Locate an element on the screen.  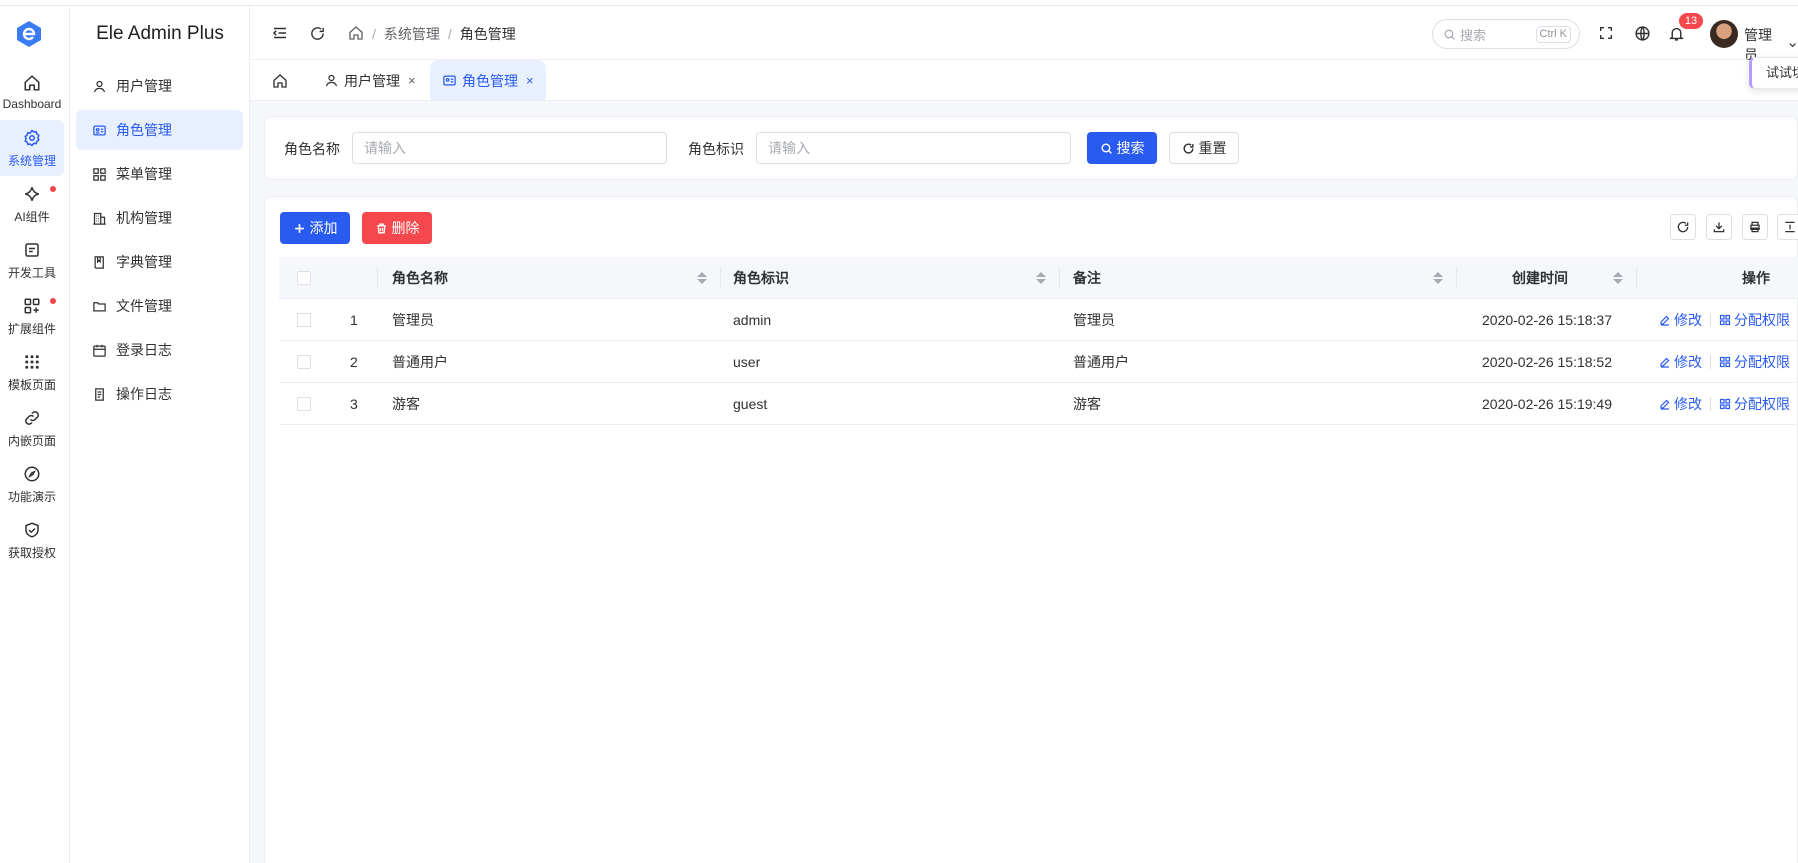
role-code-input: 请输入 is located at coordinates (913, 148).